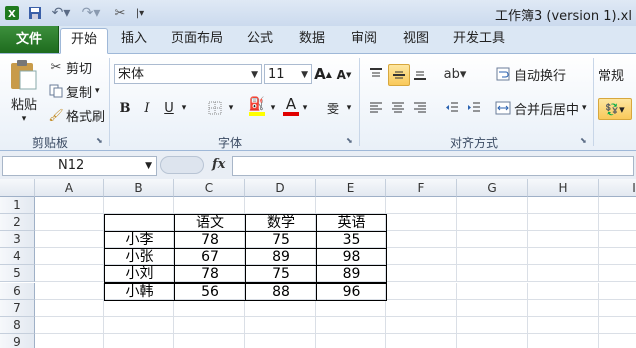 The height and width of the screenshot is (348, 636). Describe the element at coordinates (139, 308) in the screenshot. I see `cell-B7` at that location.